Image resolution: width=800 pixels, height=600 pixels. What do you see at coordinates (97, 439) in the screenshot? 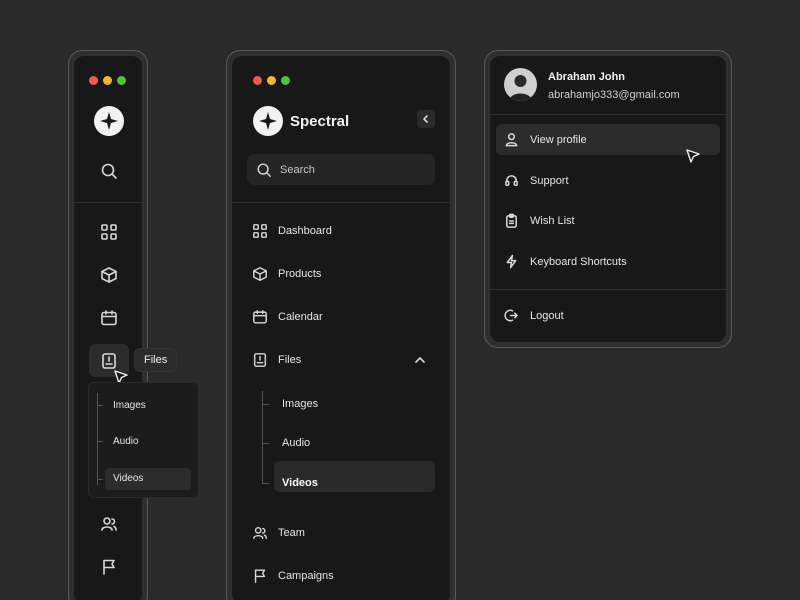
I see `tree-line` at bounding box center [97, 439].